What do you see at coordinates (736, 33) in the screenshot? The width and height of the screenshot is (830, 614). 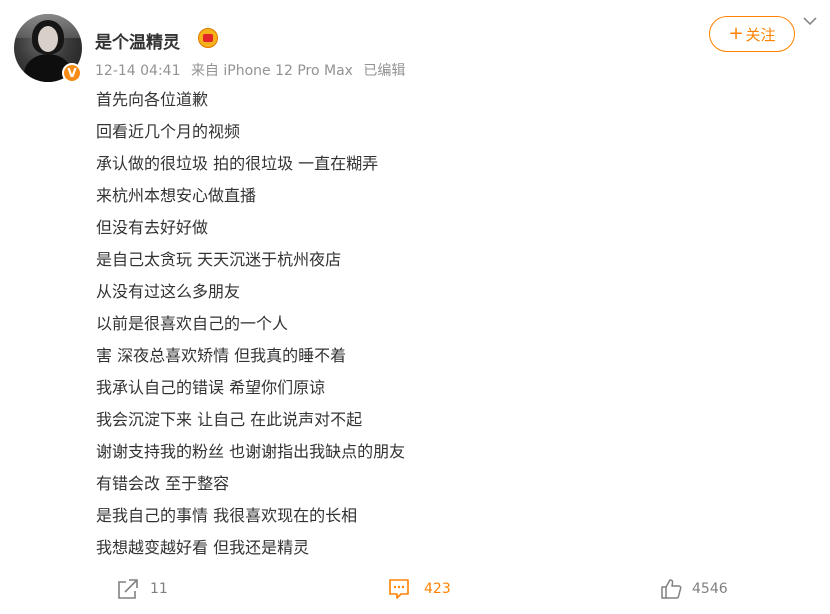 I see `plus-icon: +` at bounding box center [736, 33].